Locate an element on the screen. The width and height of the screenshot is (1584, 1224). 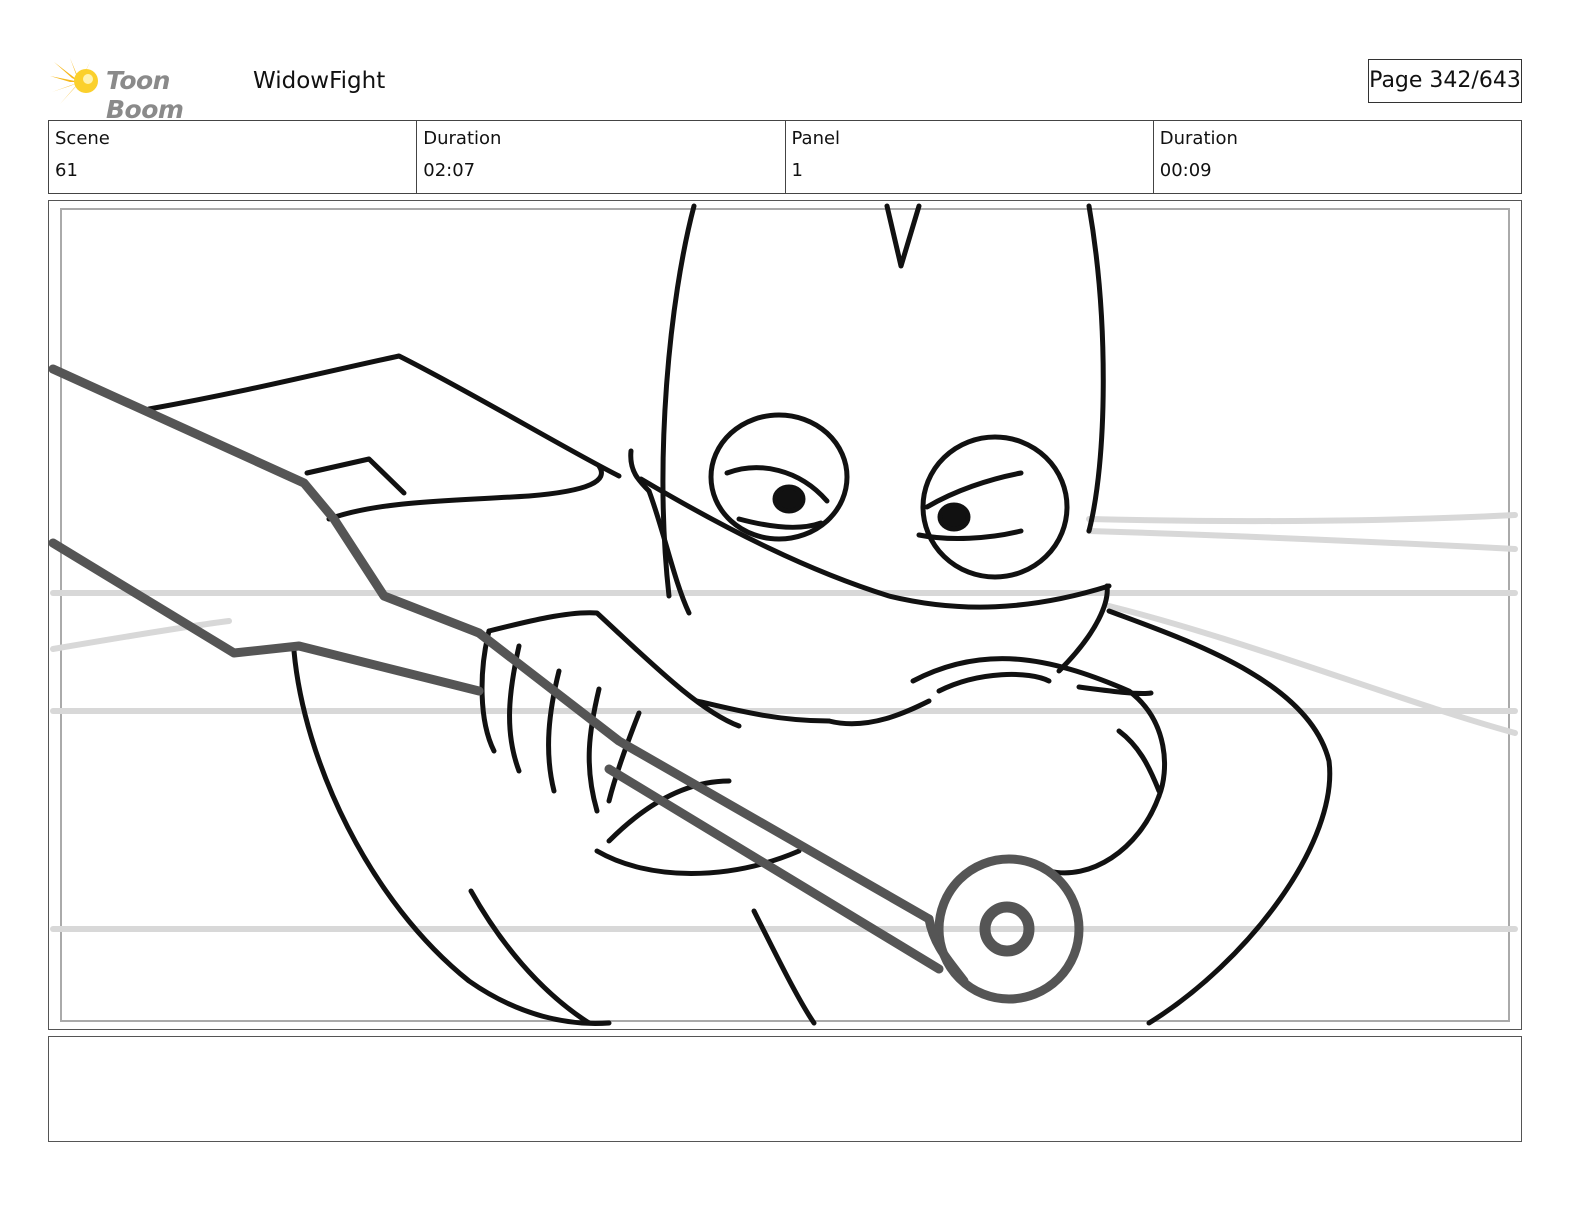
project-title: WidowFight is located at coordinates (319, 81).